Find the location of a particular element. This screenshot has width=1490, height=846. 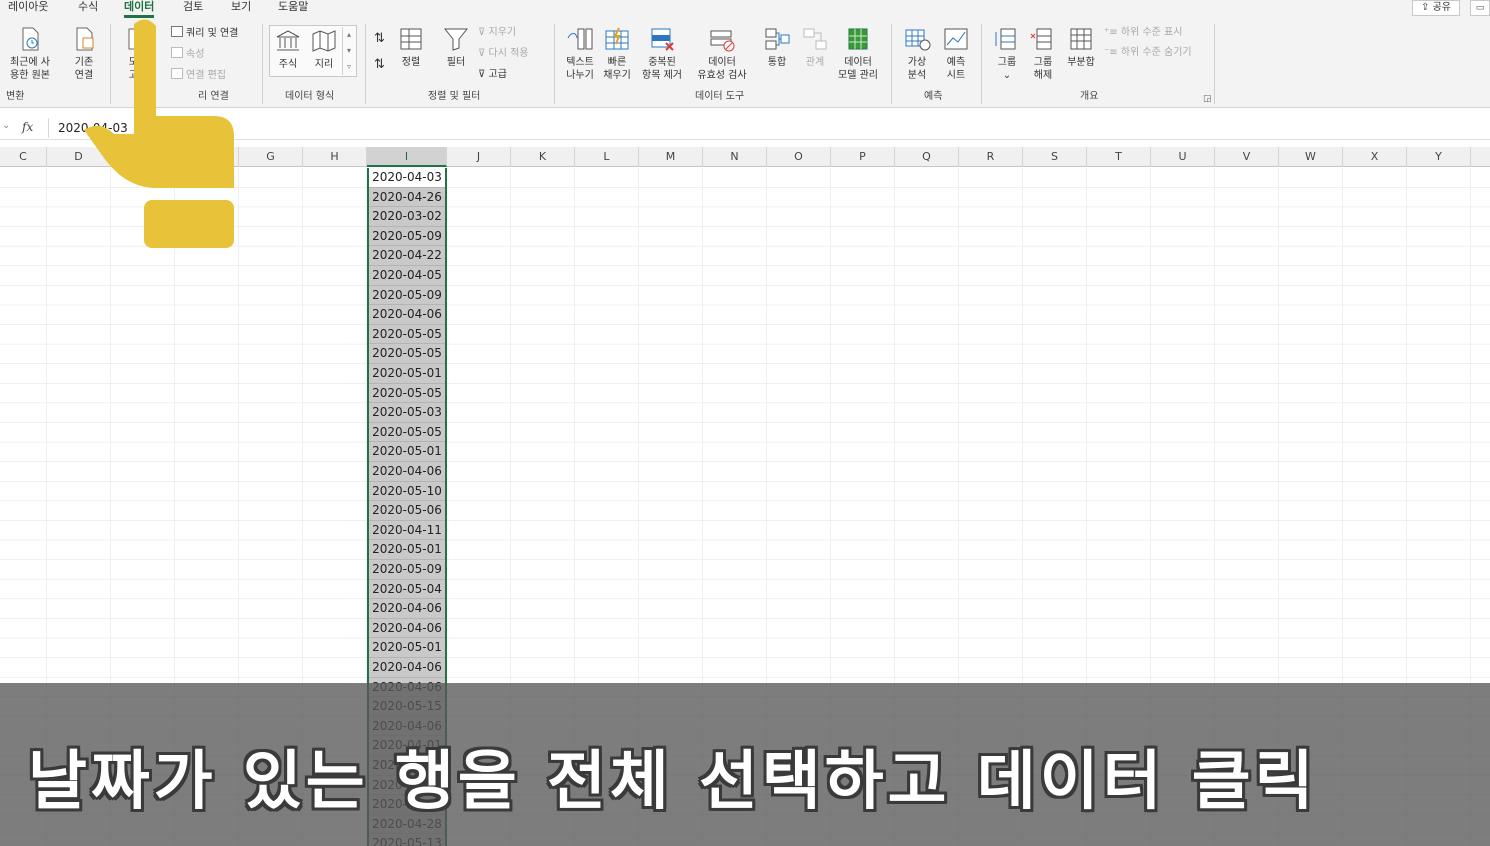

tab-page-layout: 레이아웃 is located at coordinates (28, 7).